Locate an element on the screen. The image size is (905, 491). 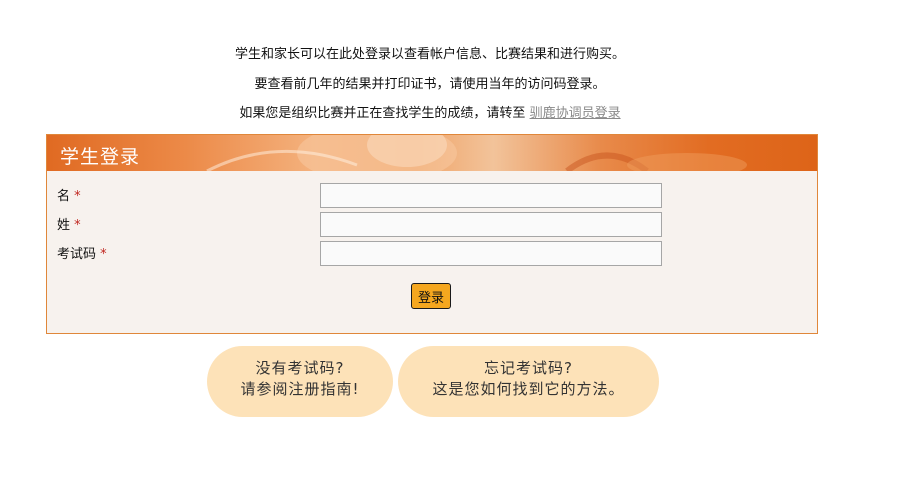
panel-header: 学生登录 is located at coordinates (432, 153).